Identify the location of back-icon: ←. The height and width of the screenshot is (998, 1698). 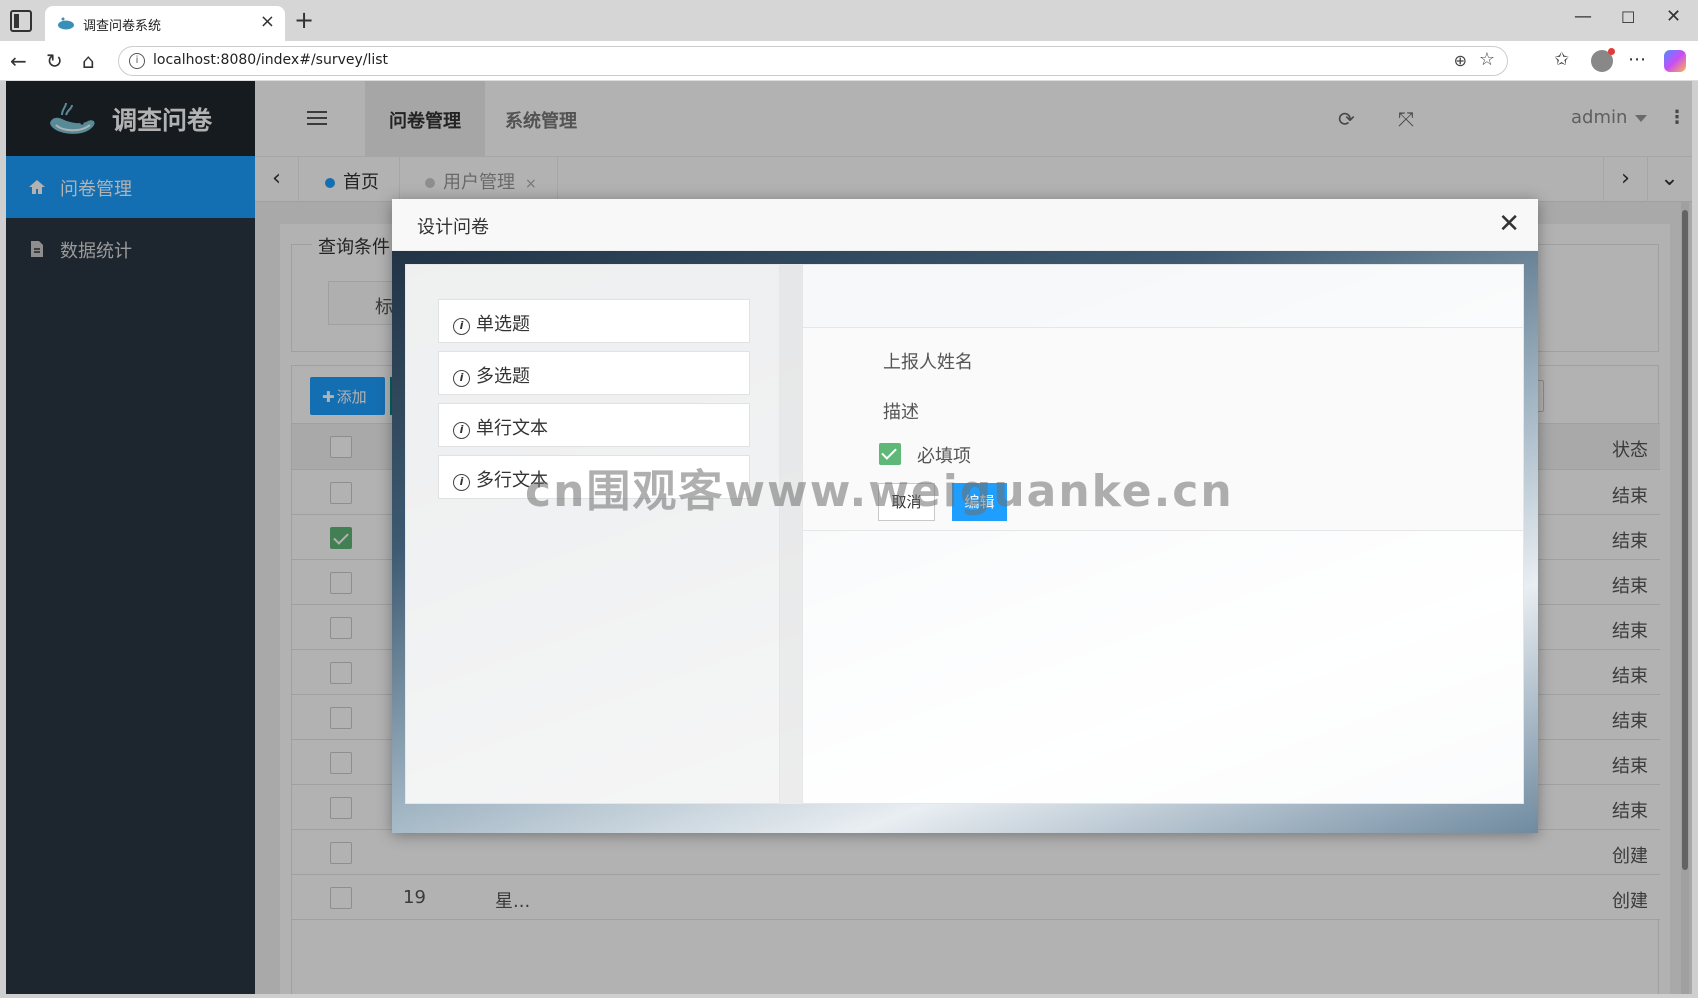
(18, 61).